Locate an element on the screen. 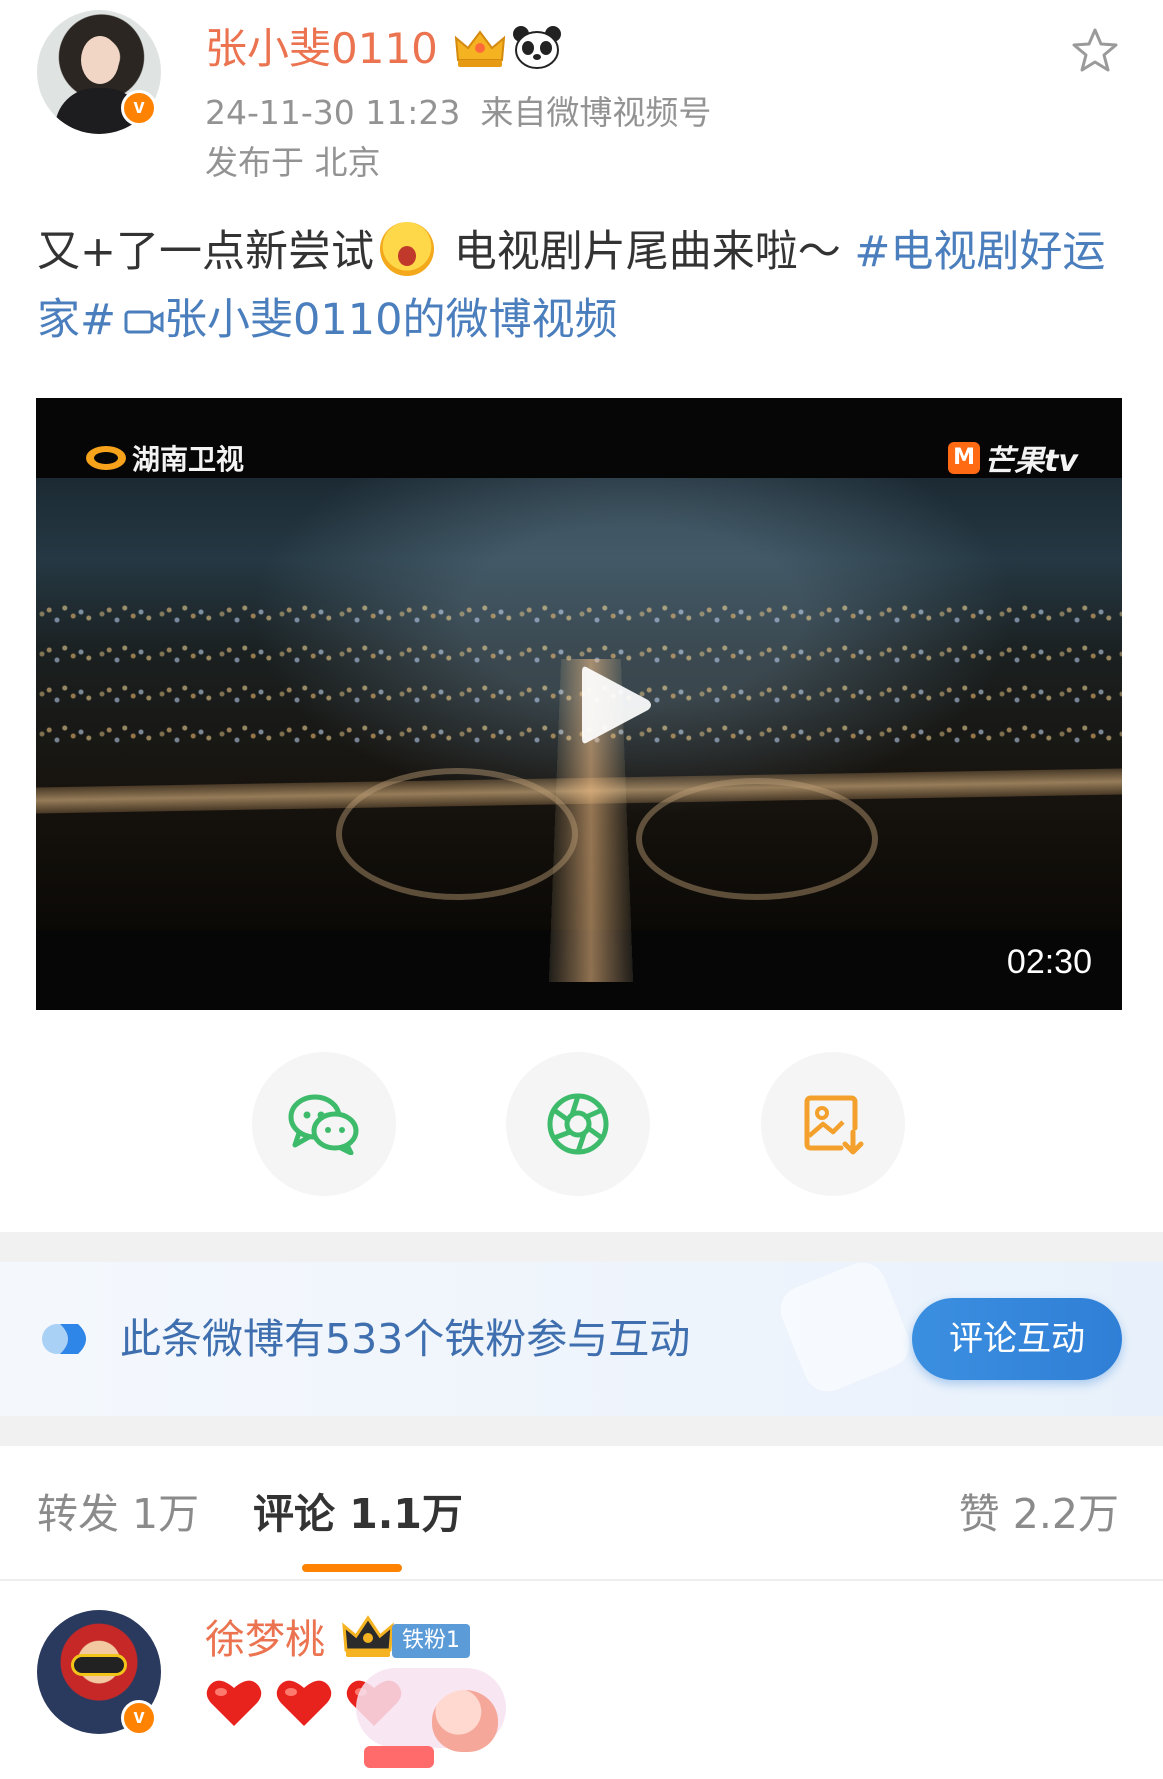  save-image-button is located at coordinates (833, 1124).